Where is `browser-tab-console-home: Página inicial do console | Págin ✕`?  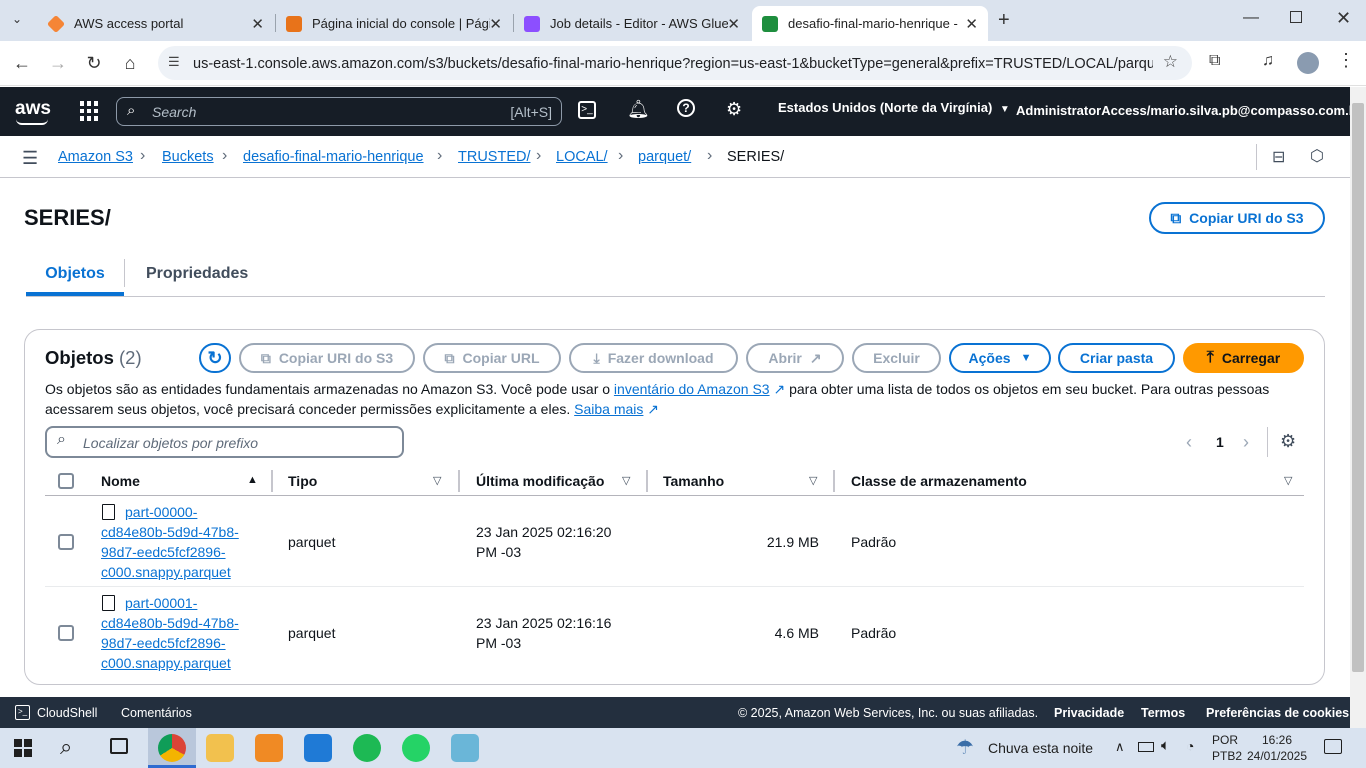
browser-tab-console-home: Página inicial do console | Págin ✕ is located at coordinates (394, 23).